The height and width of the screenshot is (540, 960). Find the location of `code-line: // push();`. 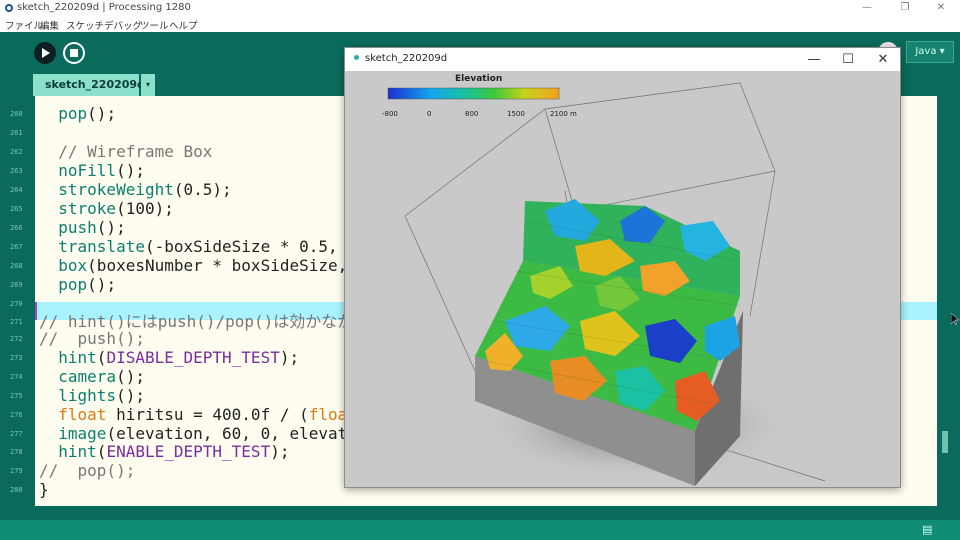

code-line: // push(); is located at coordinates (92, 338).